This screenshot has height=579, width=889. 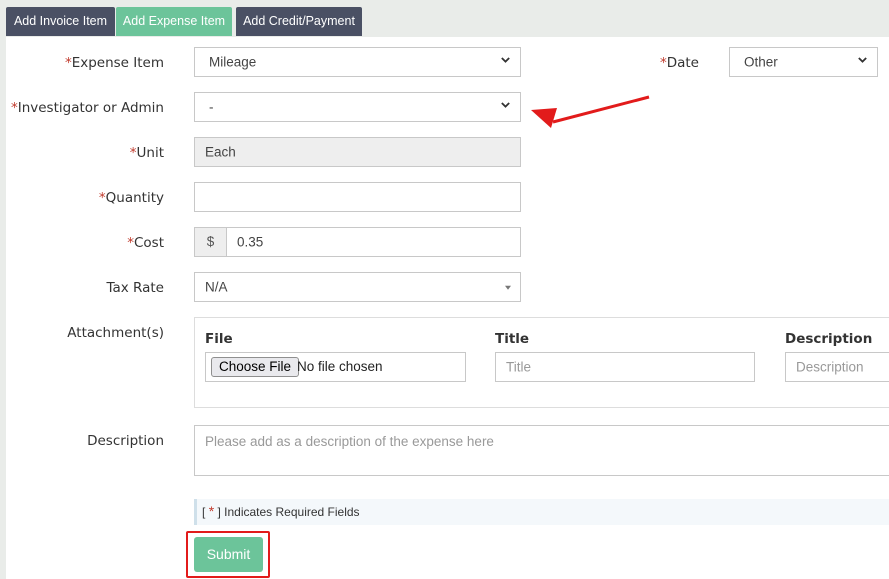 I want to click on expense-item-value: Mileage, so click(x=233, y=62).